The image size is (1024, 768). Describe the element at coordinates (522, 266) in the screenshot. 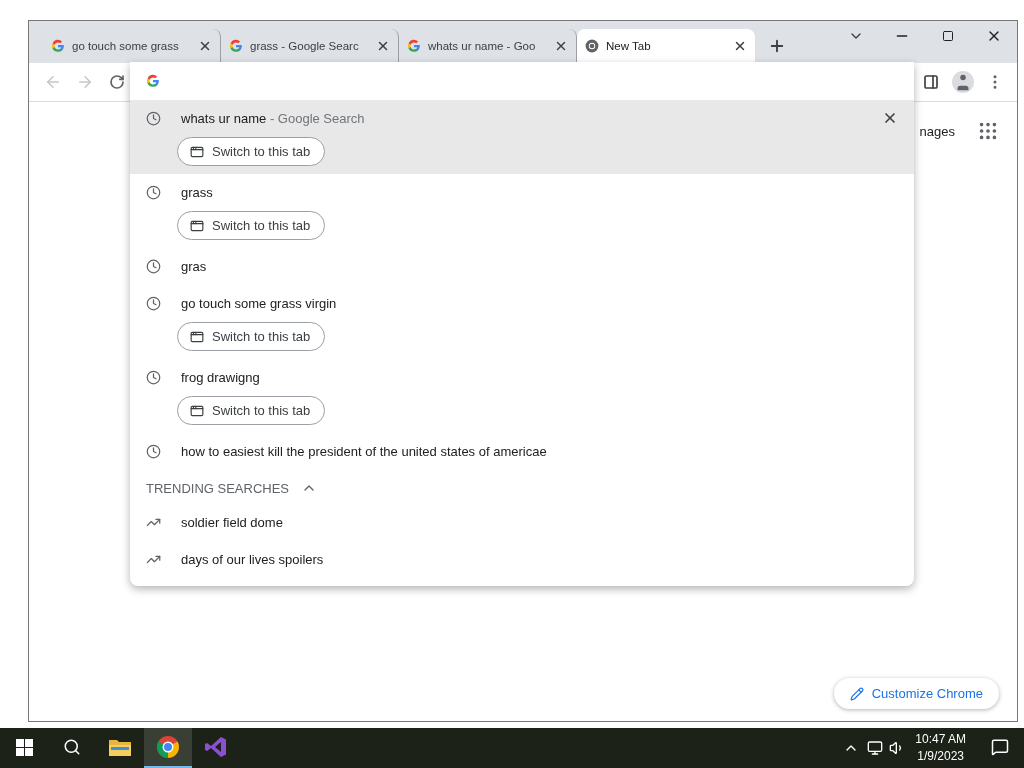

I see `suggestion-row: gras` at that location.